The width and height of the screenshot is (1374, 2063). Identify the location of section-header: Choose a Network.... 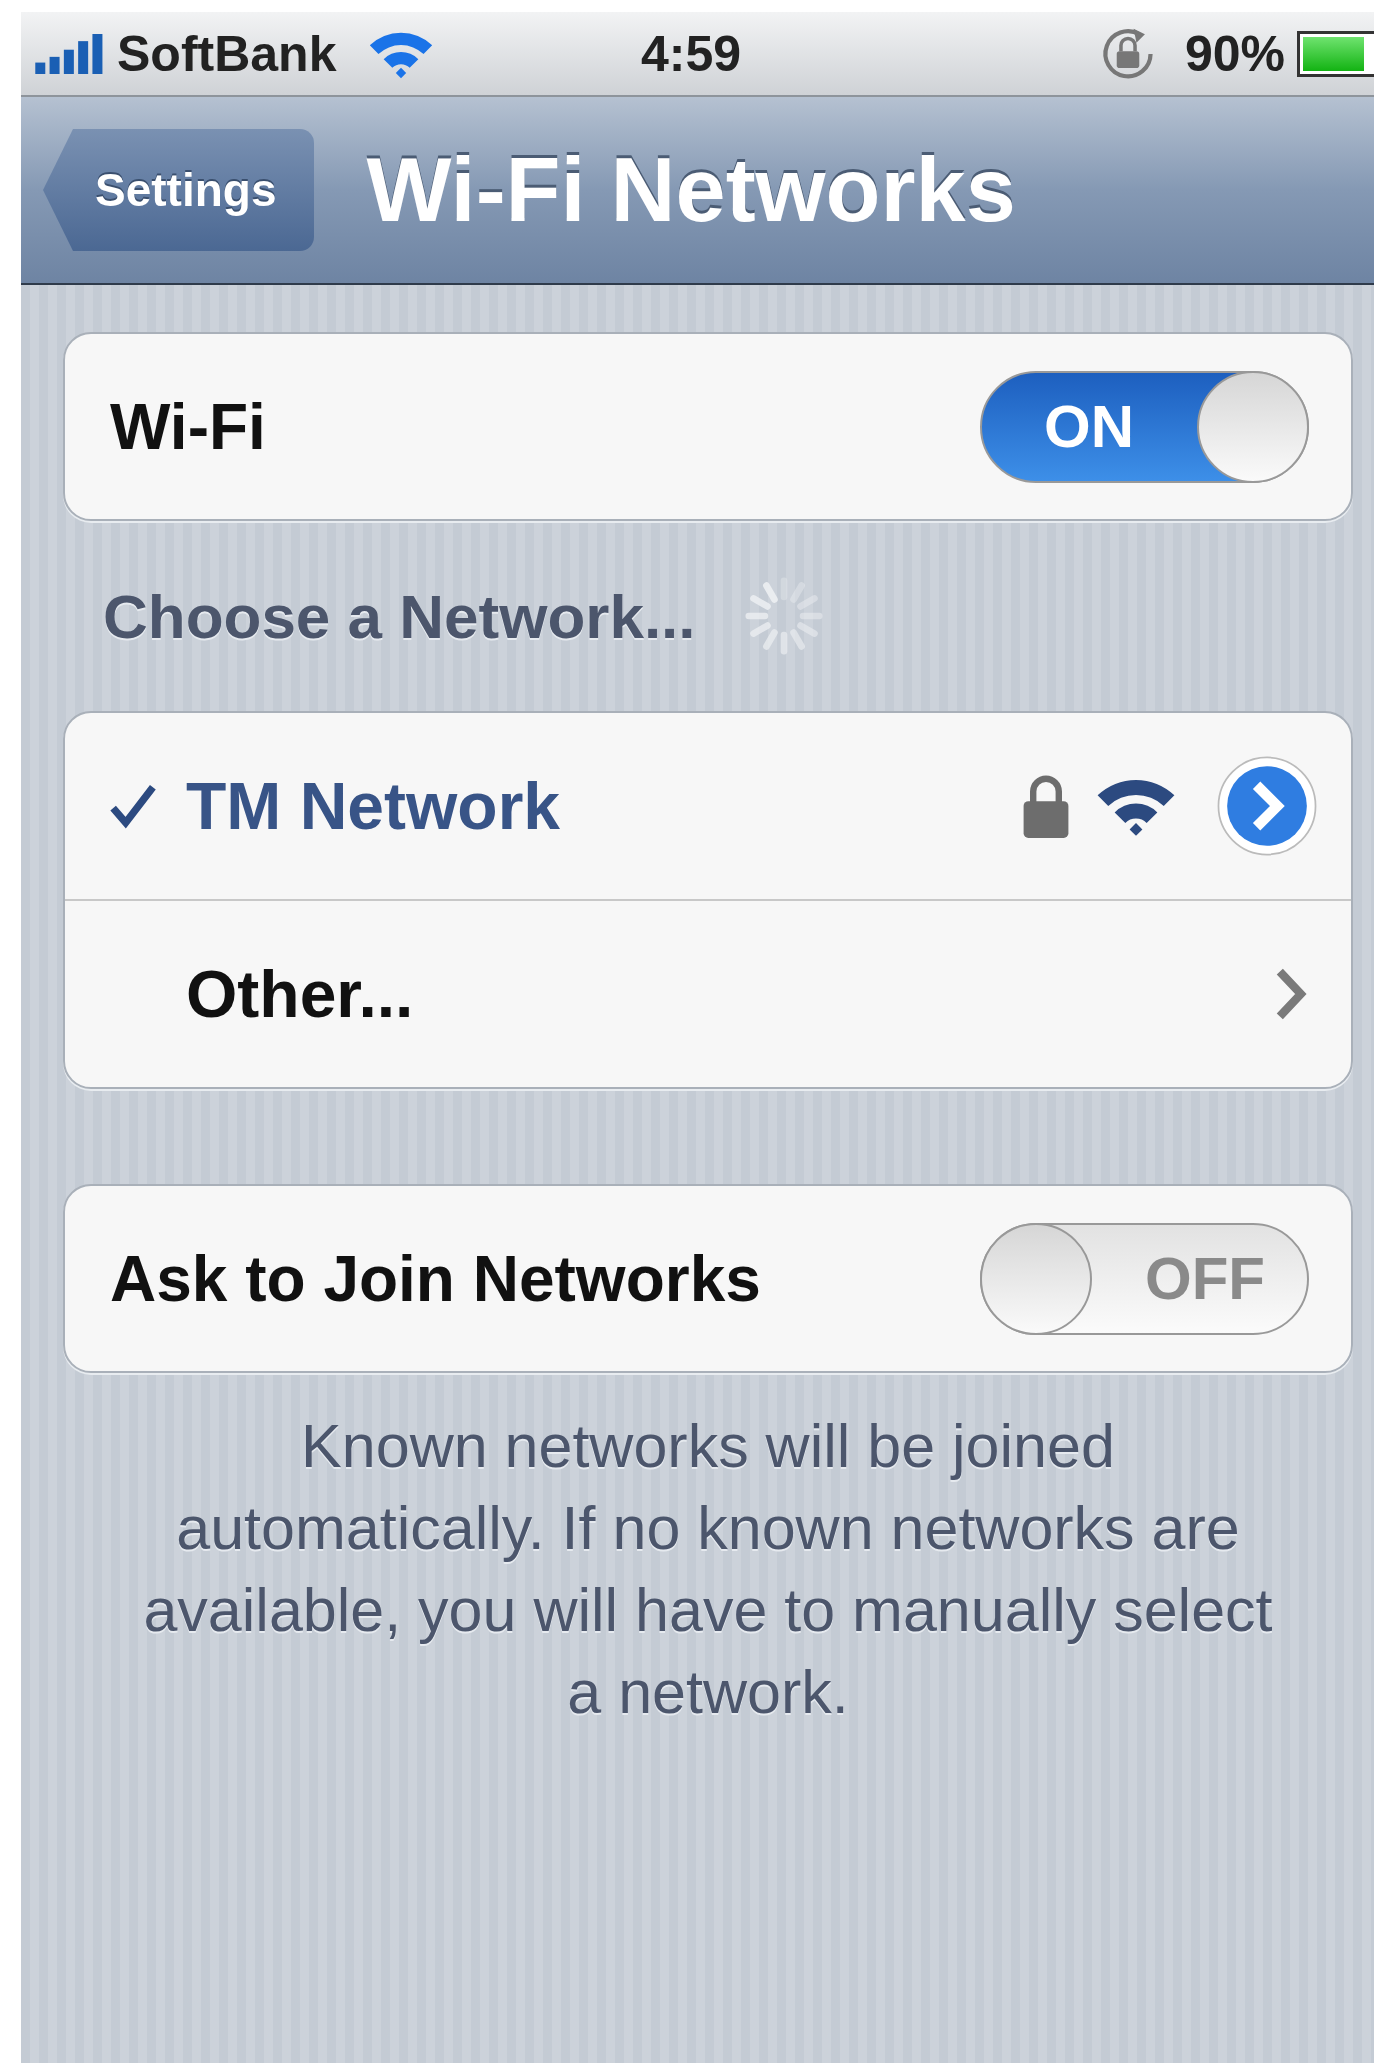
(399, 616).